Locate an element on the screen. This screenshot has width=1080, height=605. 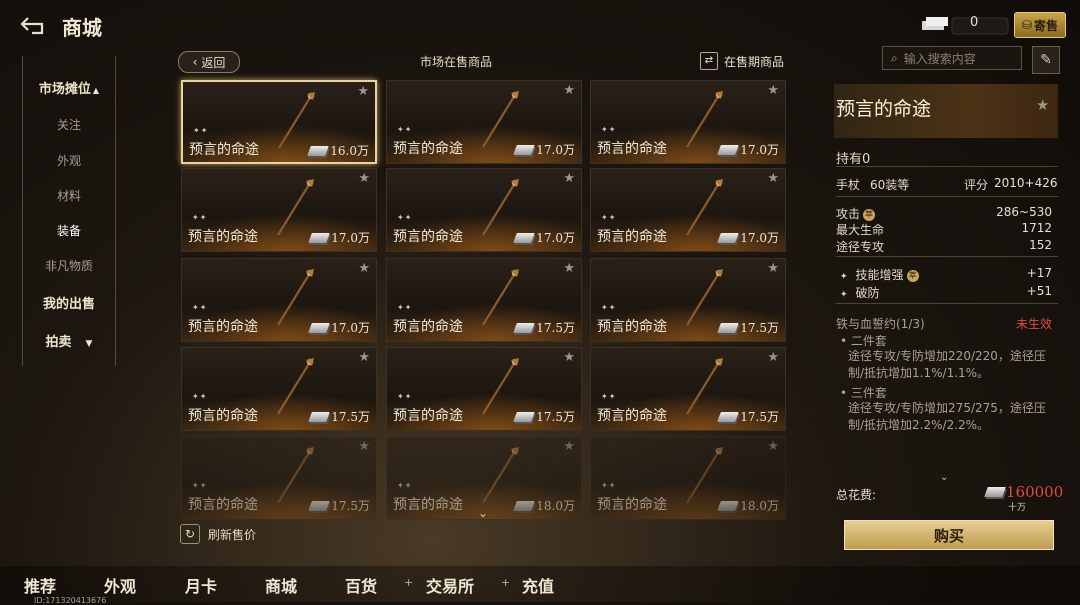
item-title: 预言的命途 is located at coordinates (884, 109).